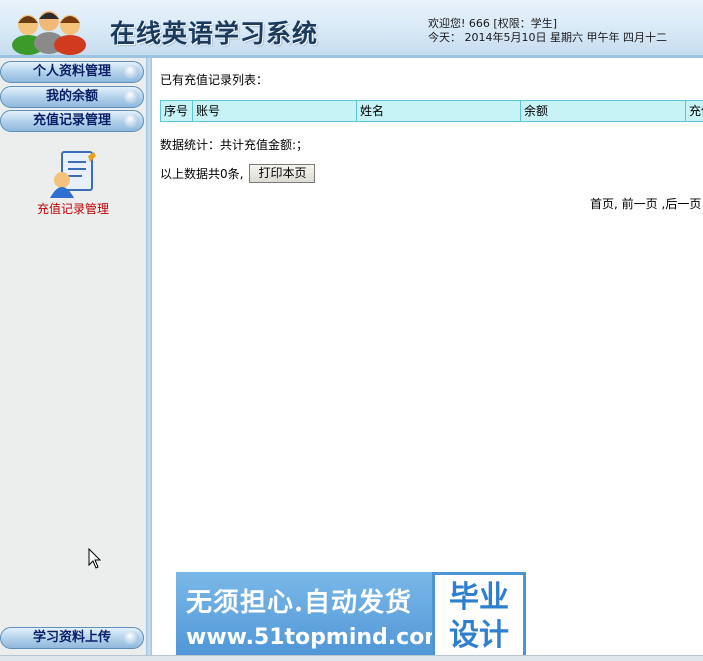 This screenshot has height=661, width=703. What do you see at coordinates (72, 209) in the screenshot?
I see `sub-item-label: 充值记录管理` at bounding box center [72, 209].